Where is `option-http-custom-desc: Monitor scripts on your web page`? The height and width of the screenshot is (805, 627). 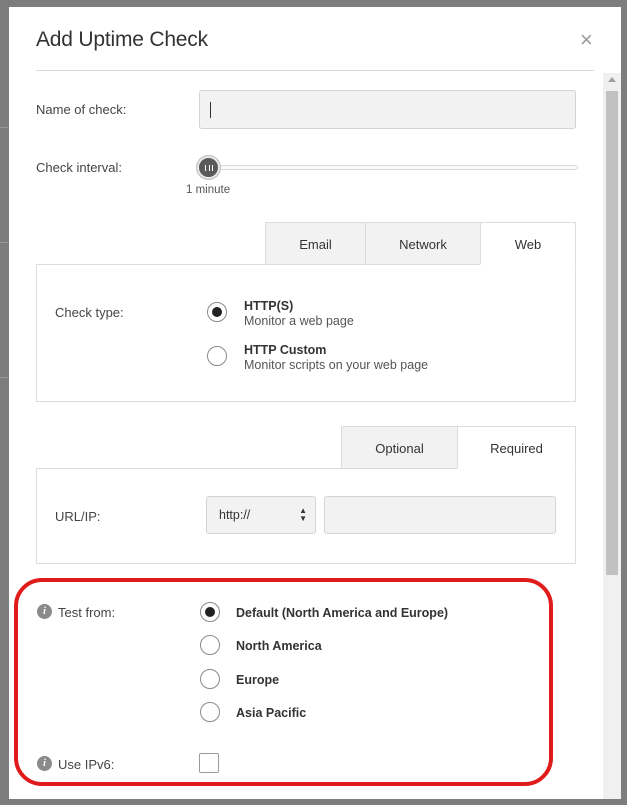
option-http-custom-desc: Monitor scripts on your web page is located at coordinates (336, 365).